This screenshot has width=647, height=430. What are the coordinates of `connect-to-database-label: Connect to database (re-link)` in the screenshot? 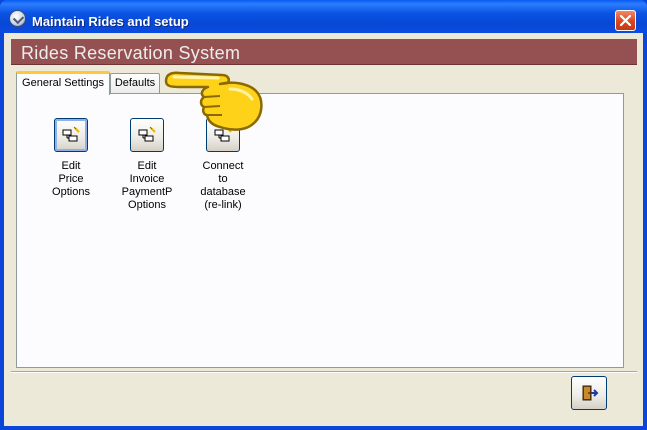 It's located at (223, 185).